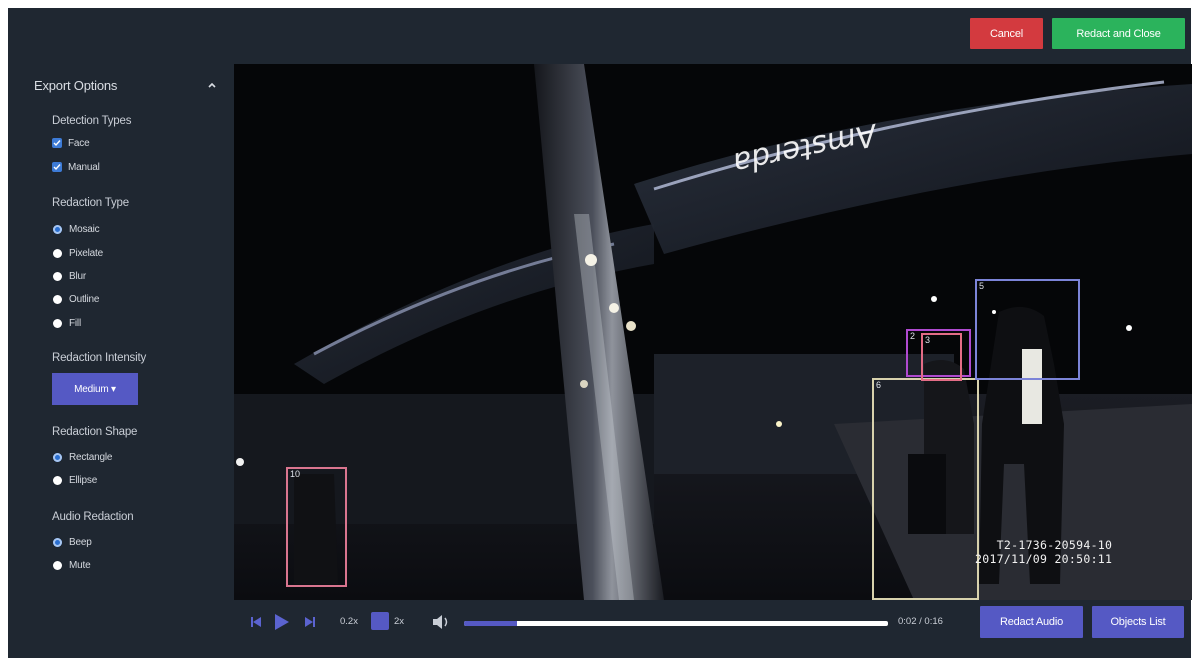  I want to click on audio-redaction-title: Audio Redaction, so click(93, 517).